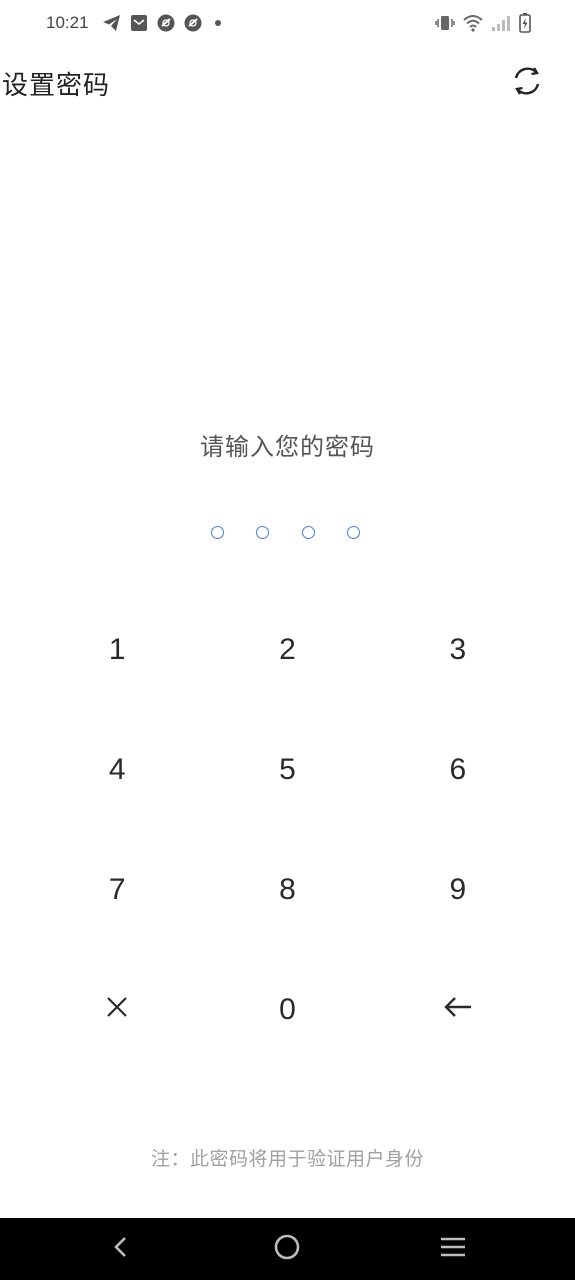  What do you see at coordinates (56, 86) in the screenshot?
I see `page-title: 设置密码` at bounding box center [56, 86].